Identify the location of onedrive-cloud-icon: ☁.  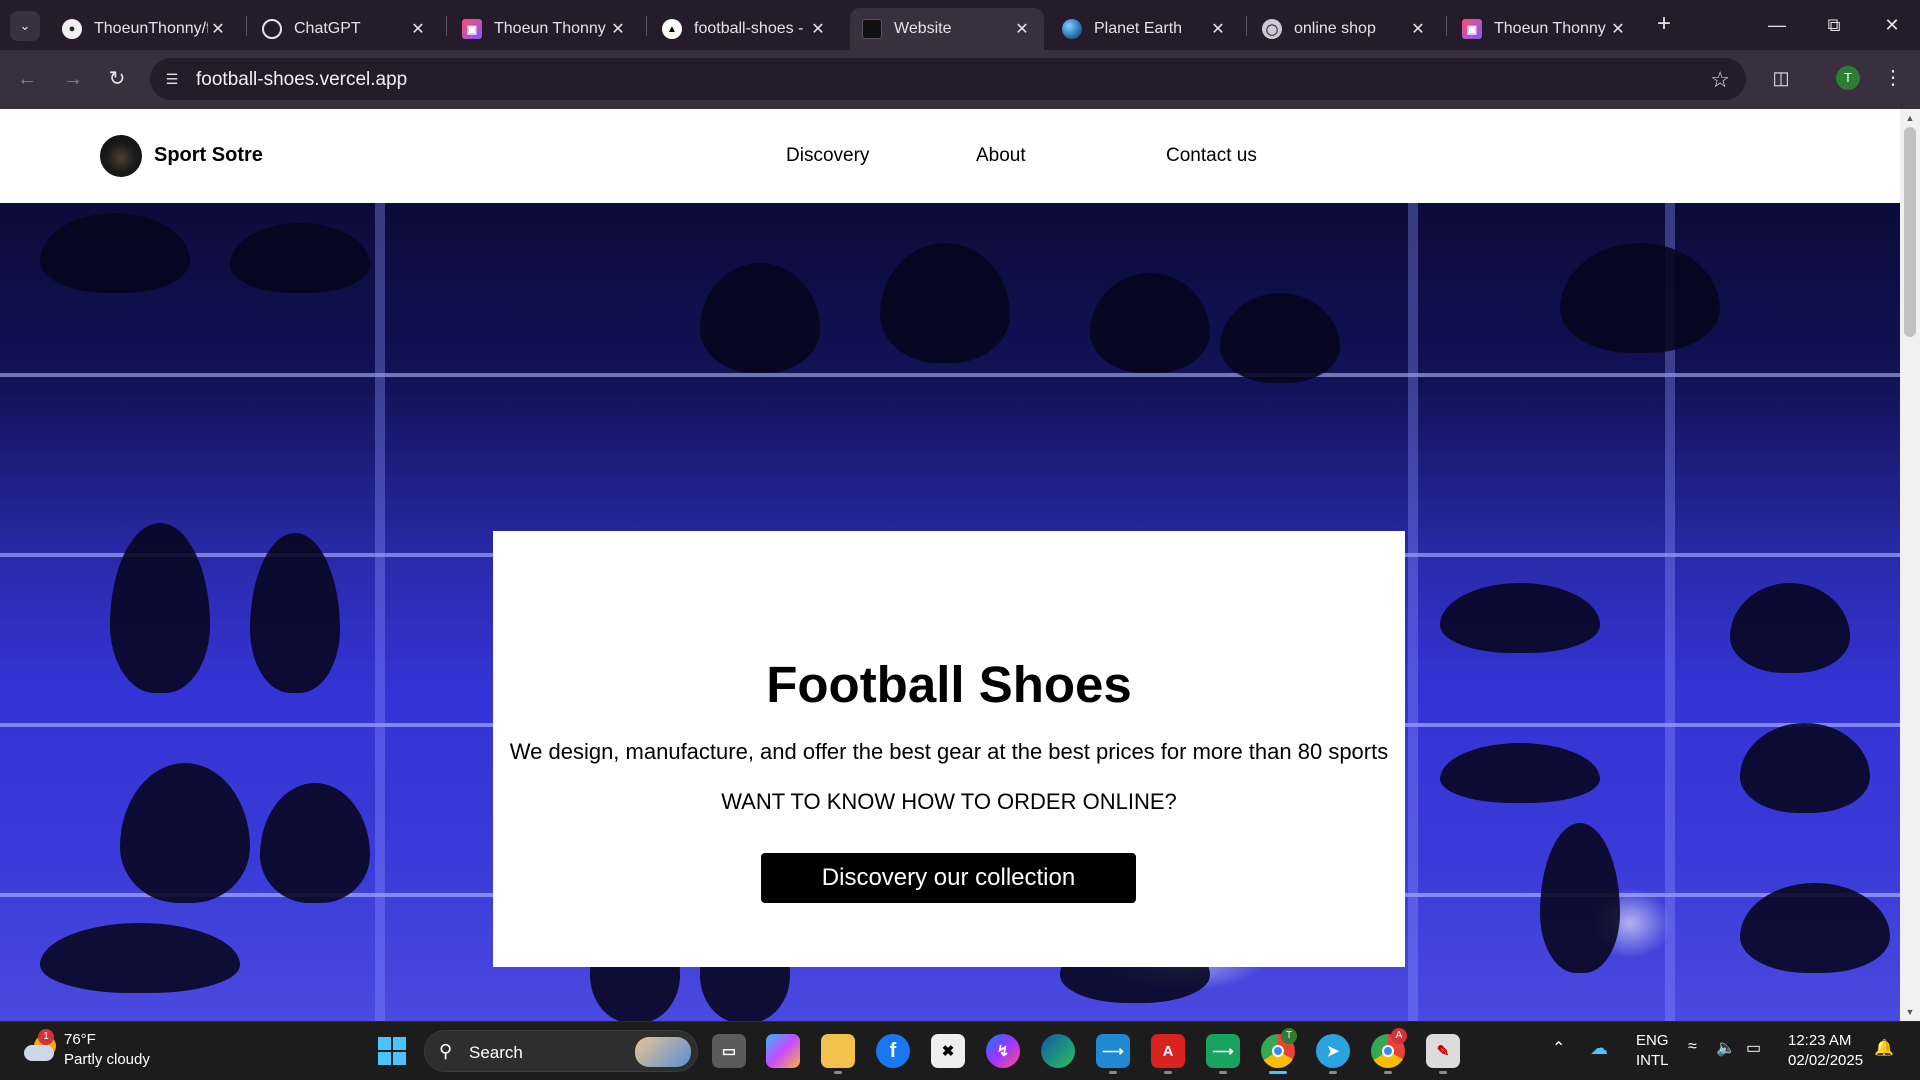
(1599, 1048).